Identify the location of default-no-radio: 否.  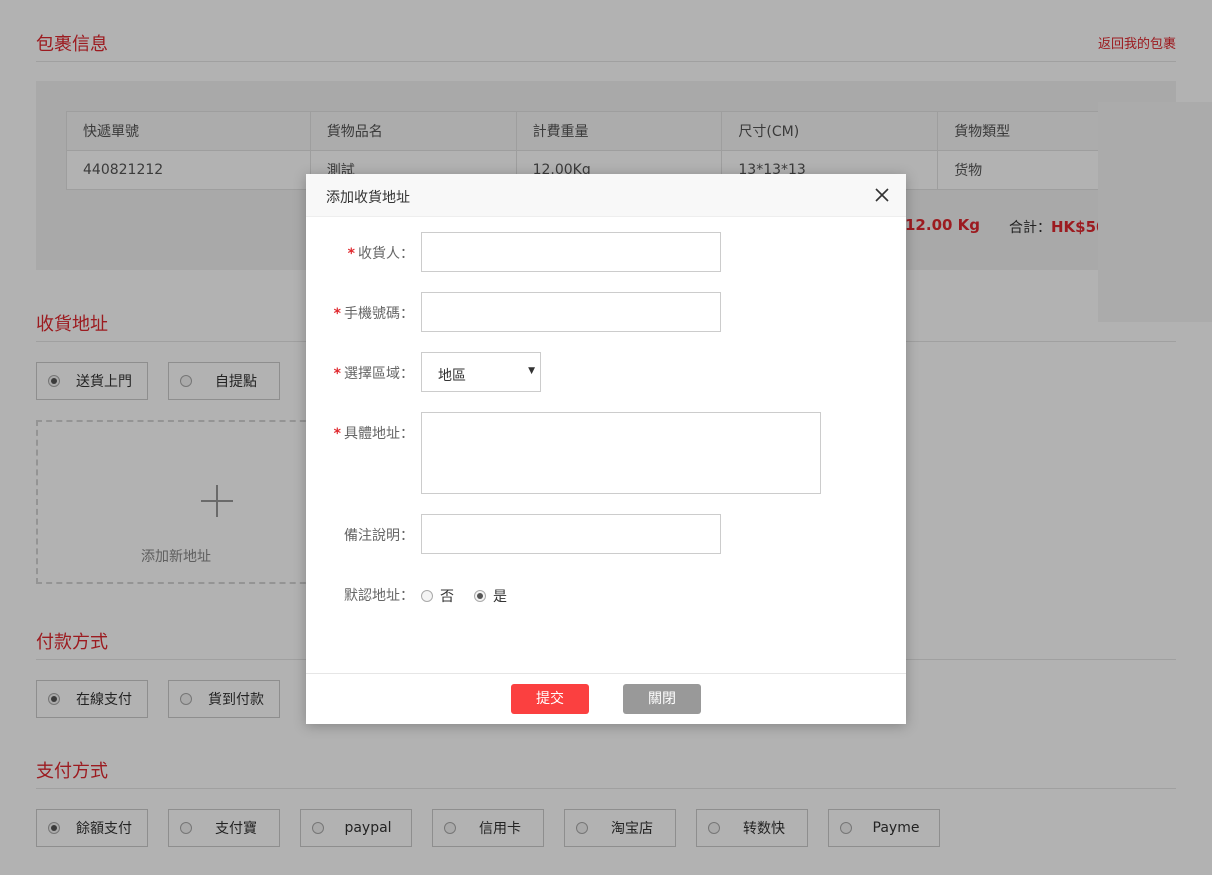
(437, 596).